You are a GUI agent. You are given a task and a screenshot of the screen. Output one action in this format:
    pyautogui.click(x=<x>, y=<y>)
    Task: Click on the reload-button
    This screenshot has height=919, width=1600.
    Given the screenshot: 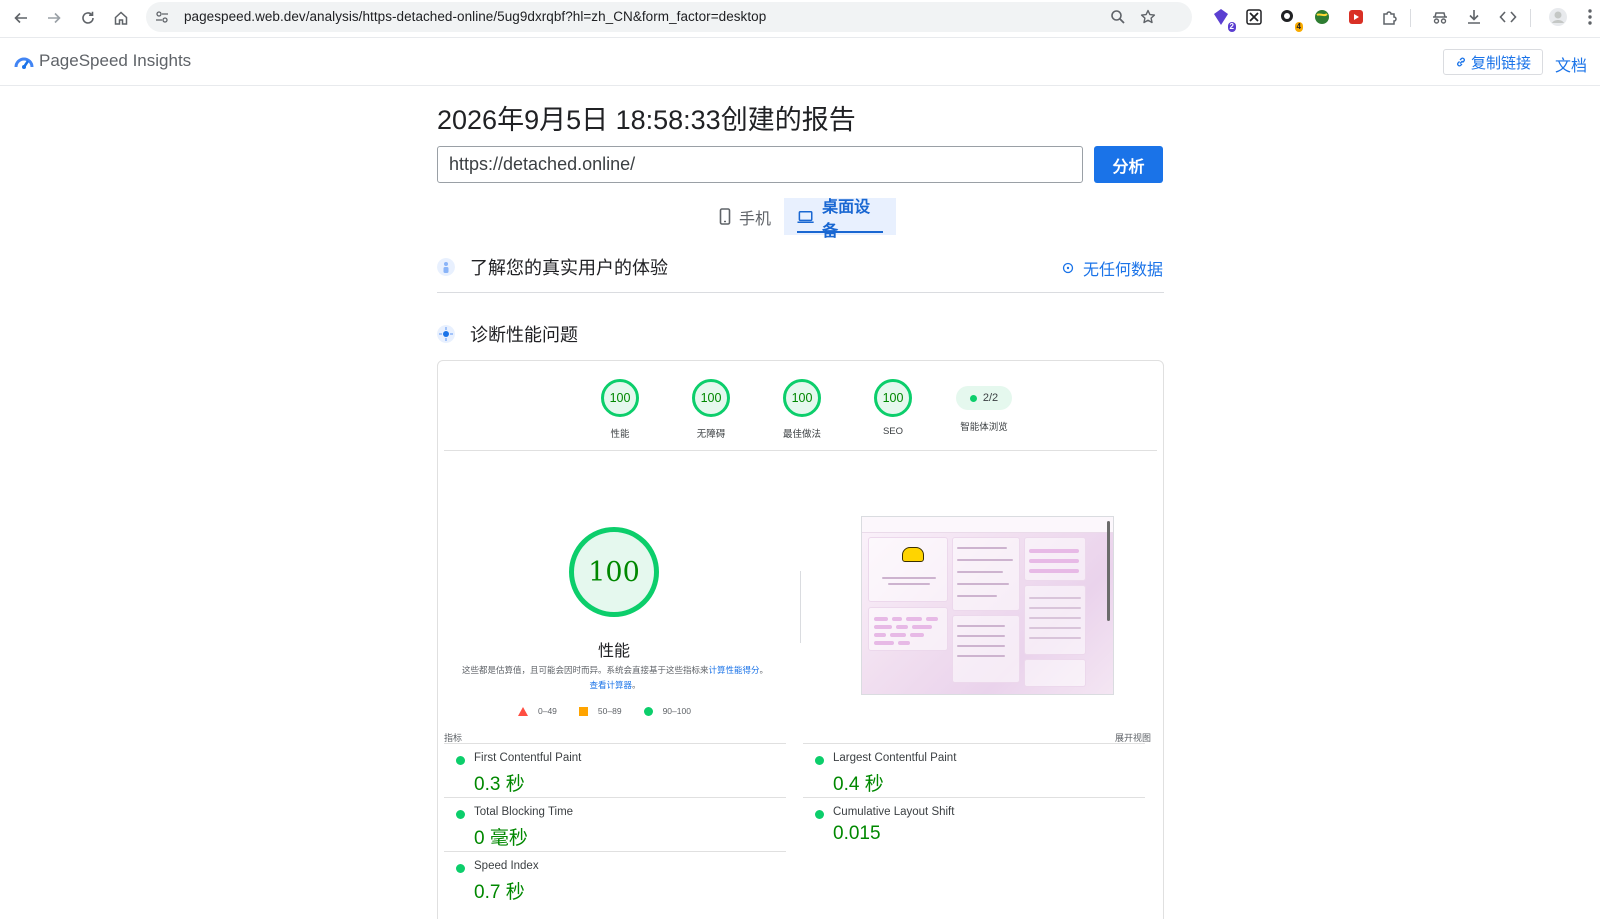 What is the action you would take?
    pyautogui.click(x=88, y=18)
    